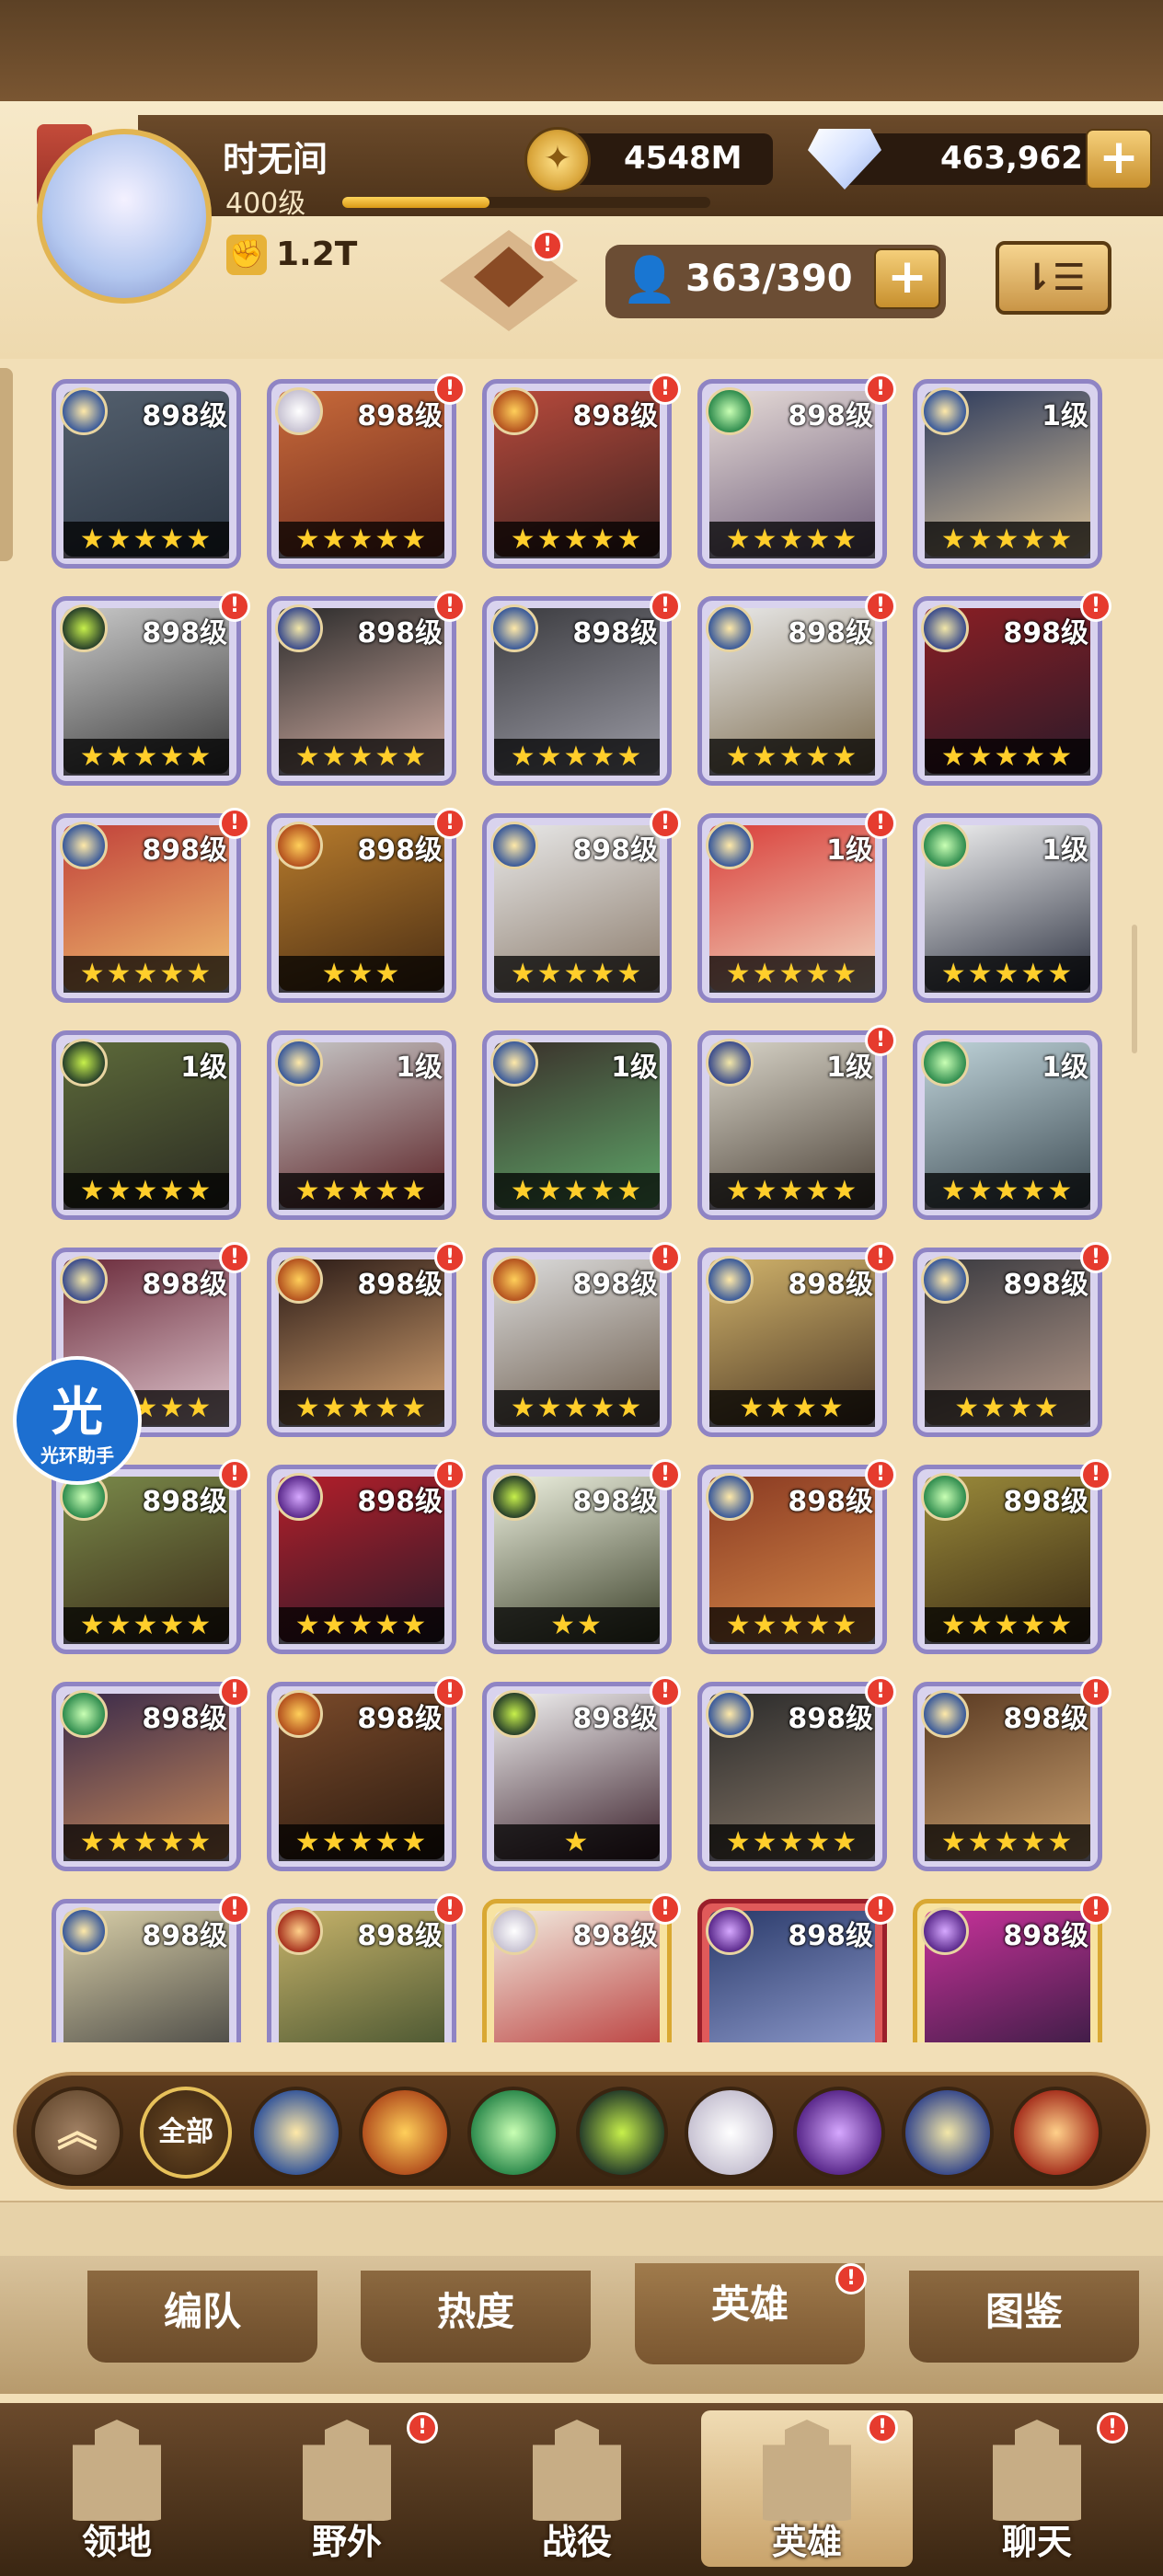  What do you see at coordinates (405, 2133) in the screenshot?
I see `filter-mauler-icon` at bounding box center [405, 2133].